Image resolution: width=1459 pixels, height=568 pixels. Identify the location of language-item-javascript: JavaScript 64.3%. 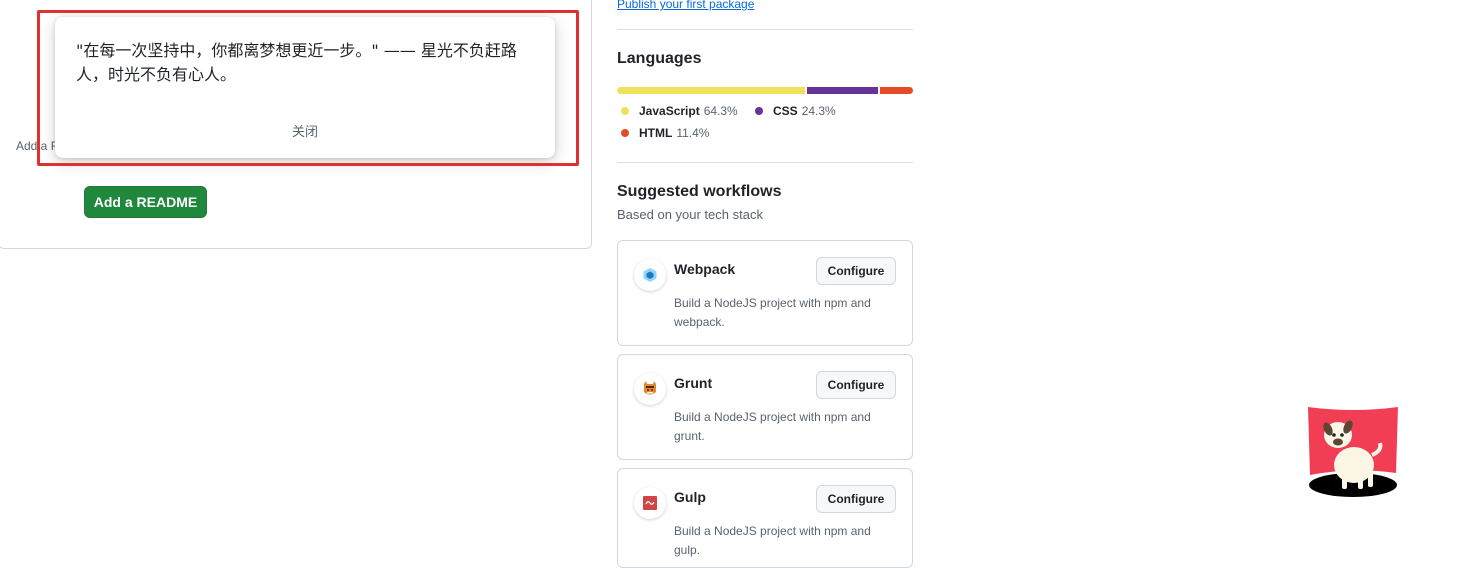
(679, 111).